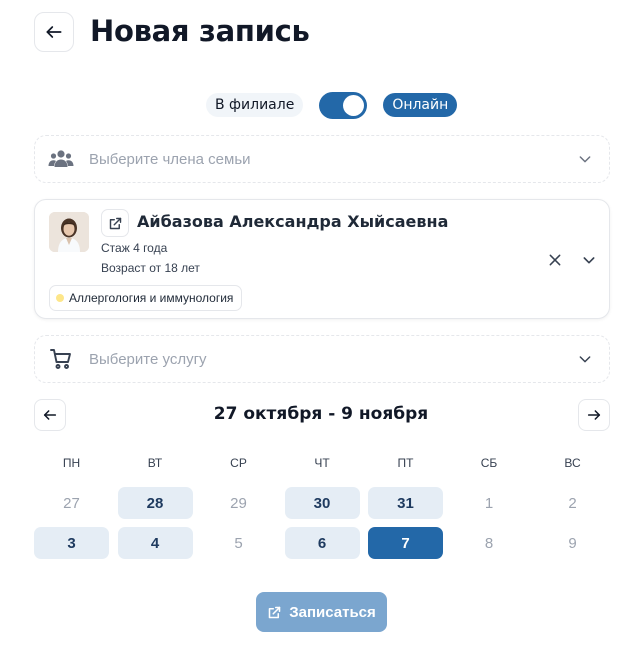 This screenshot has width=642, height=671. Describe the element at coordinates (60, 298) in the screenshot. I see `specialty-dot` at that location.